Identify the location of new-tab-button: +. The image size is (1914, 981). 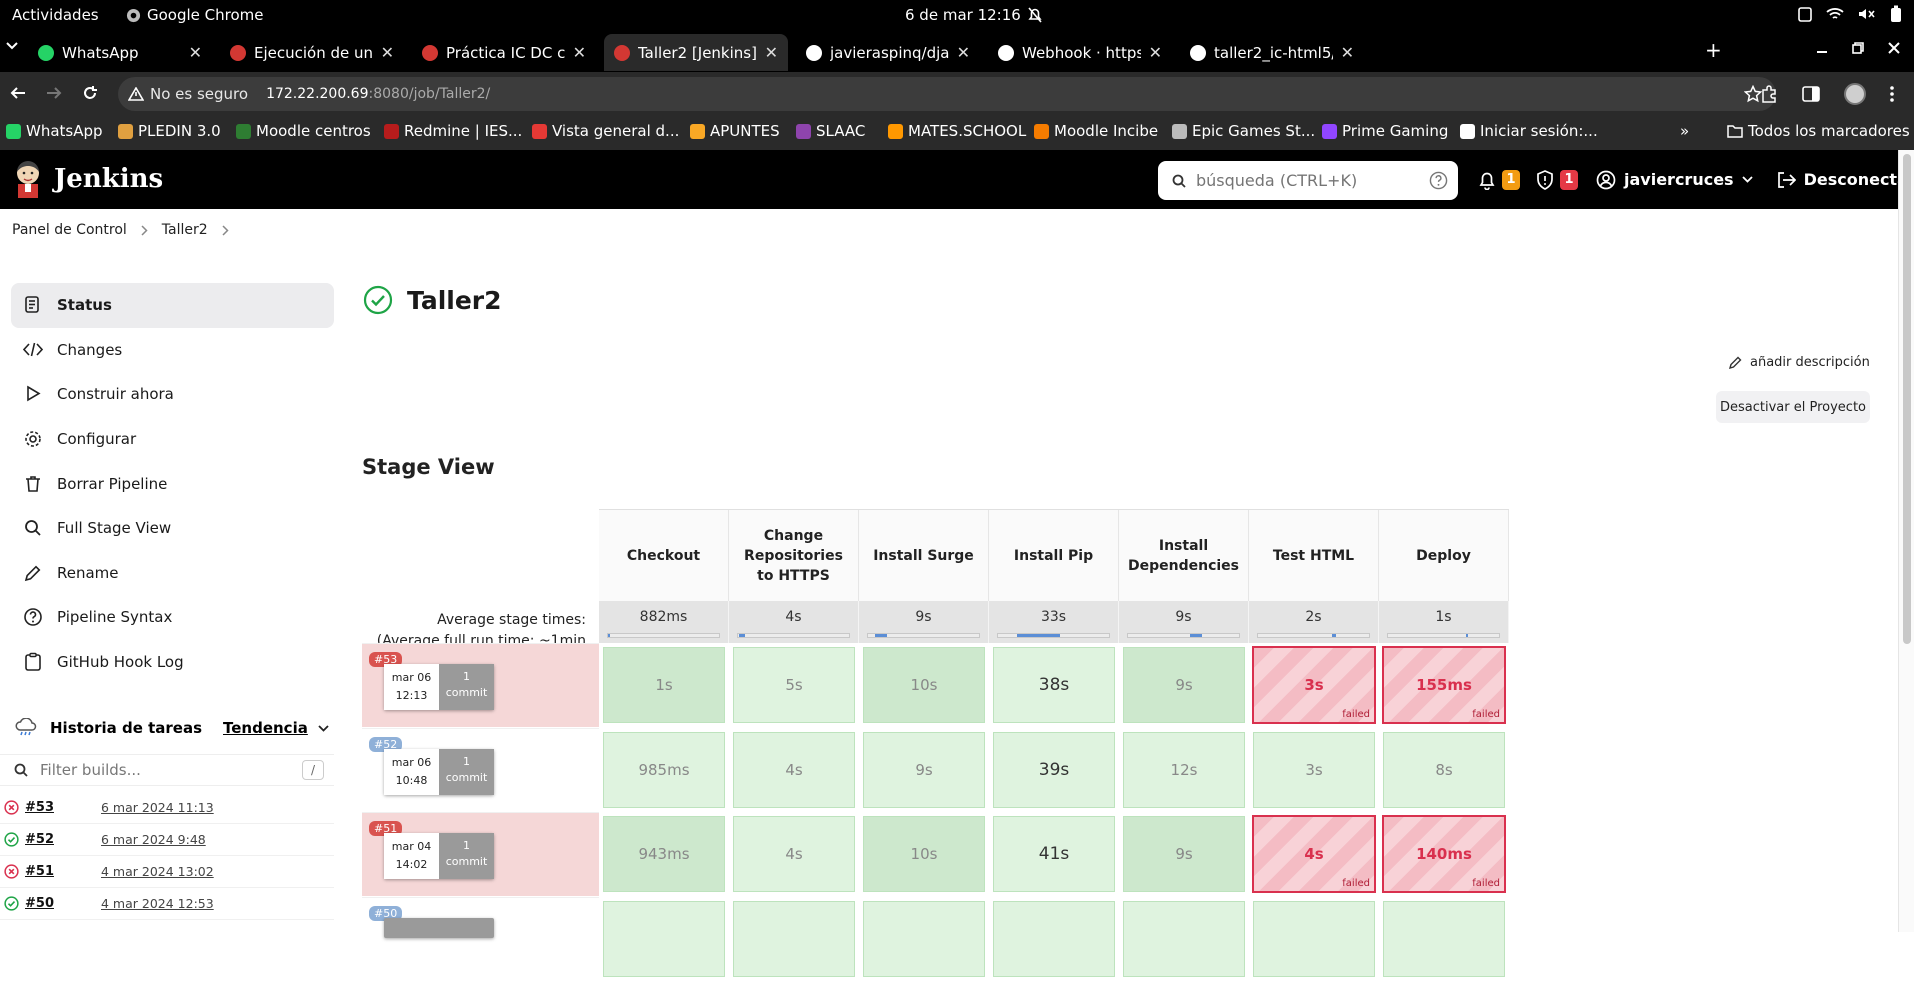
(1713, 50).